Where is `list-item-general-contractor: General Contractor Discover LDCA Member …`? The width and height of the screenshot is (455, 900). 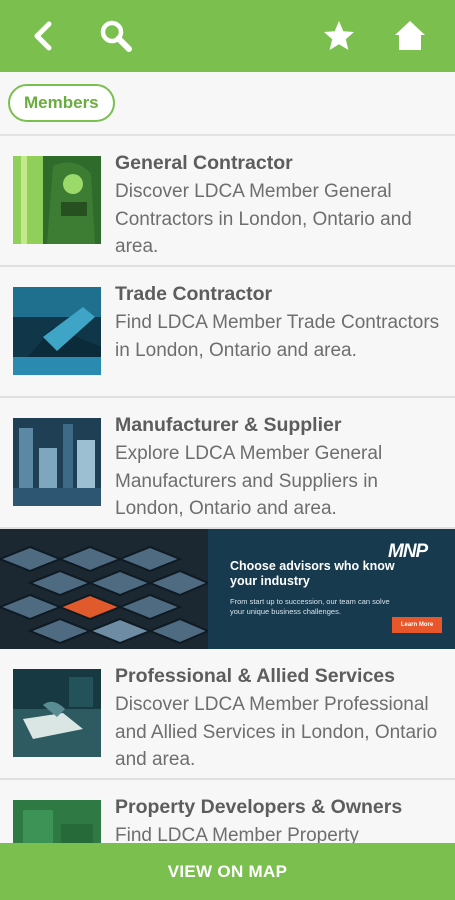 list-item-general-contractor: General Contractor Discover LDCA Member … is located at coordinates (227, 201).